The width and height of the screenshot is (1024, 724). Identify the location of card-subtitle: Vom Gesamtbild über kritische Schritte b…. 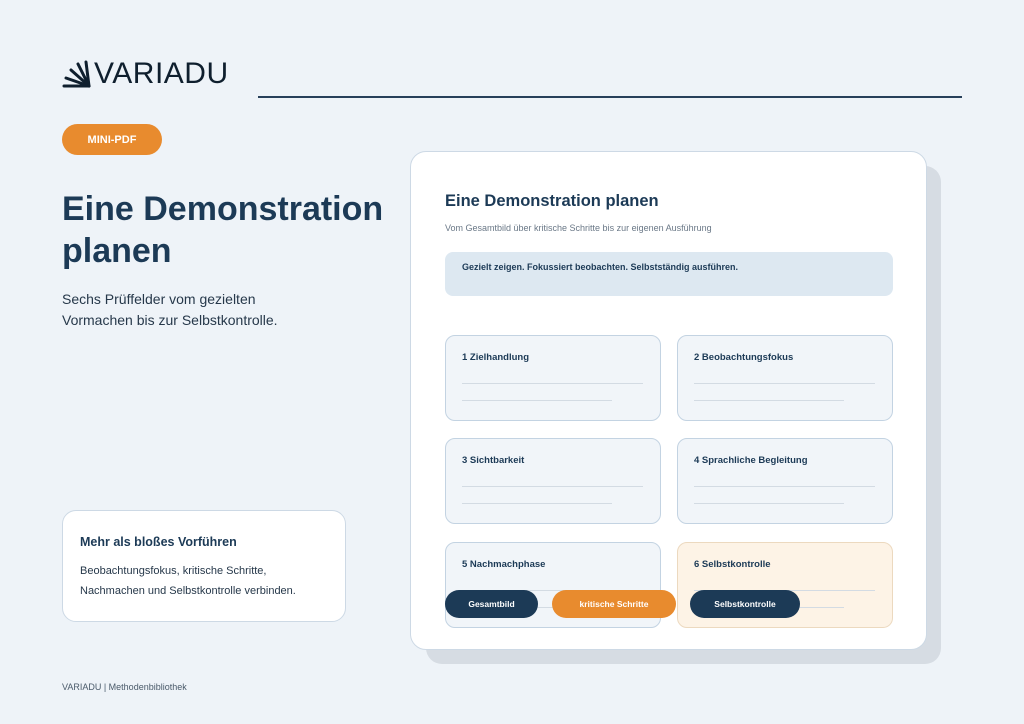
(578, 228).